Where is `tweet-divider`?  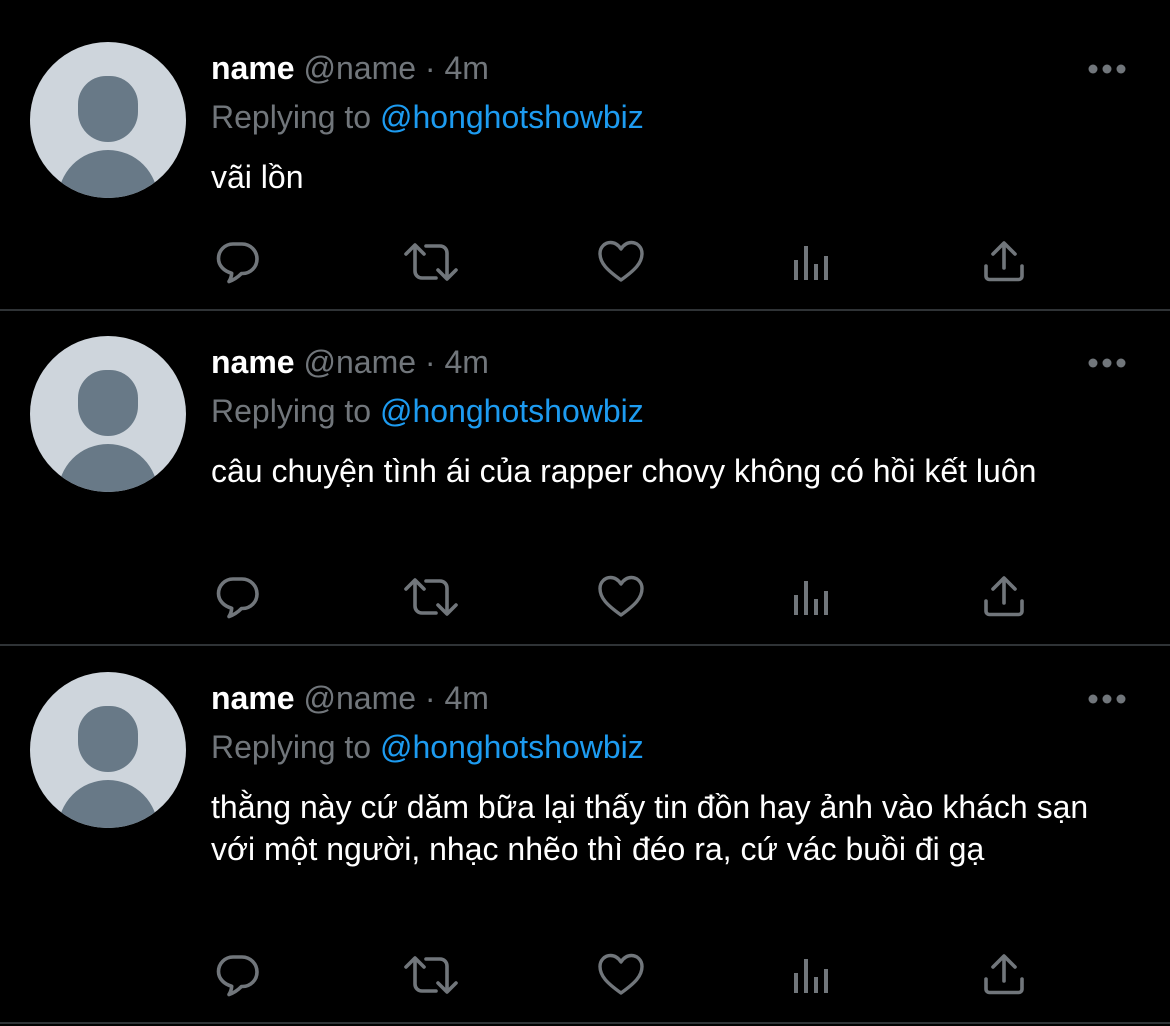
tweet-divider is located at coordinates (585, 1023).